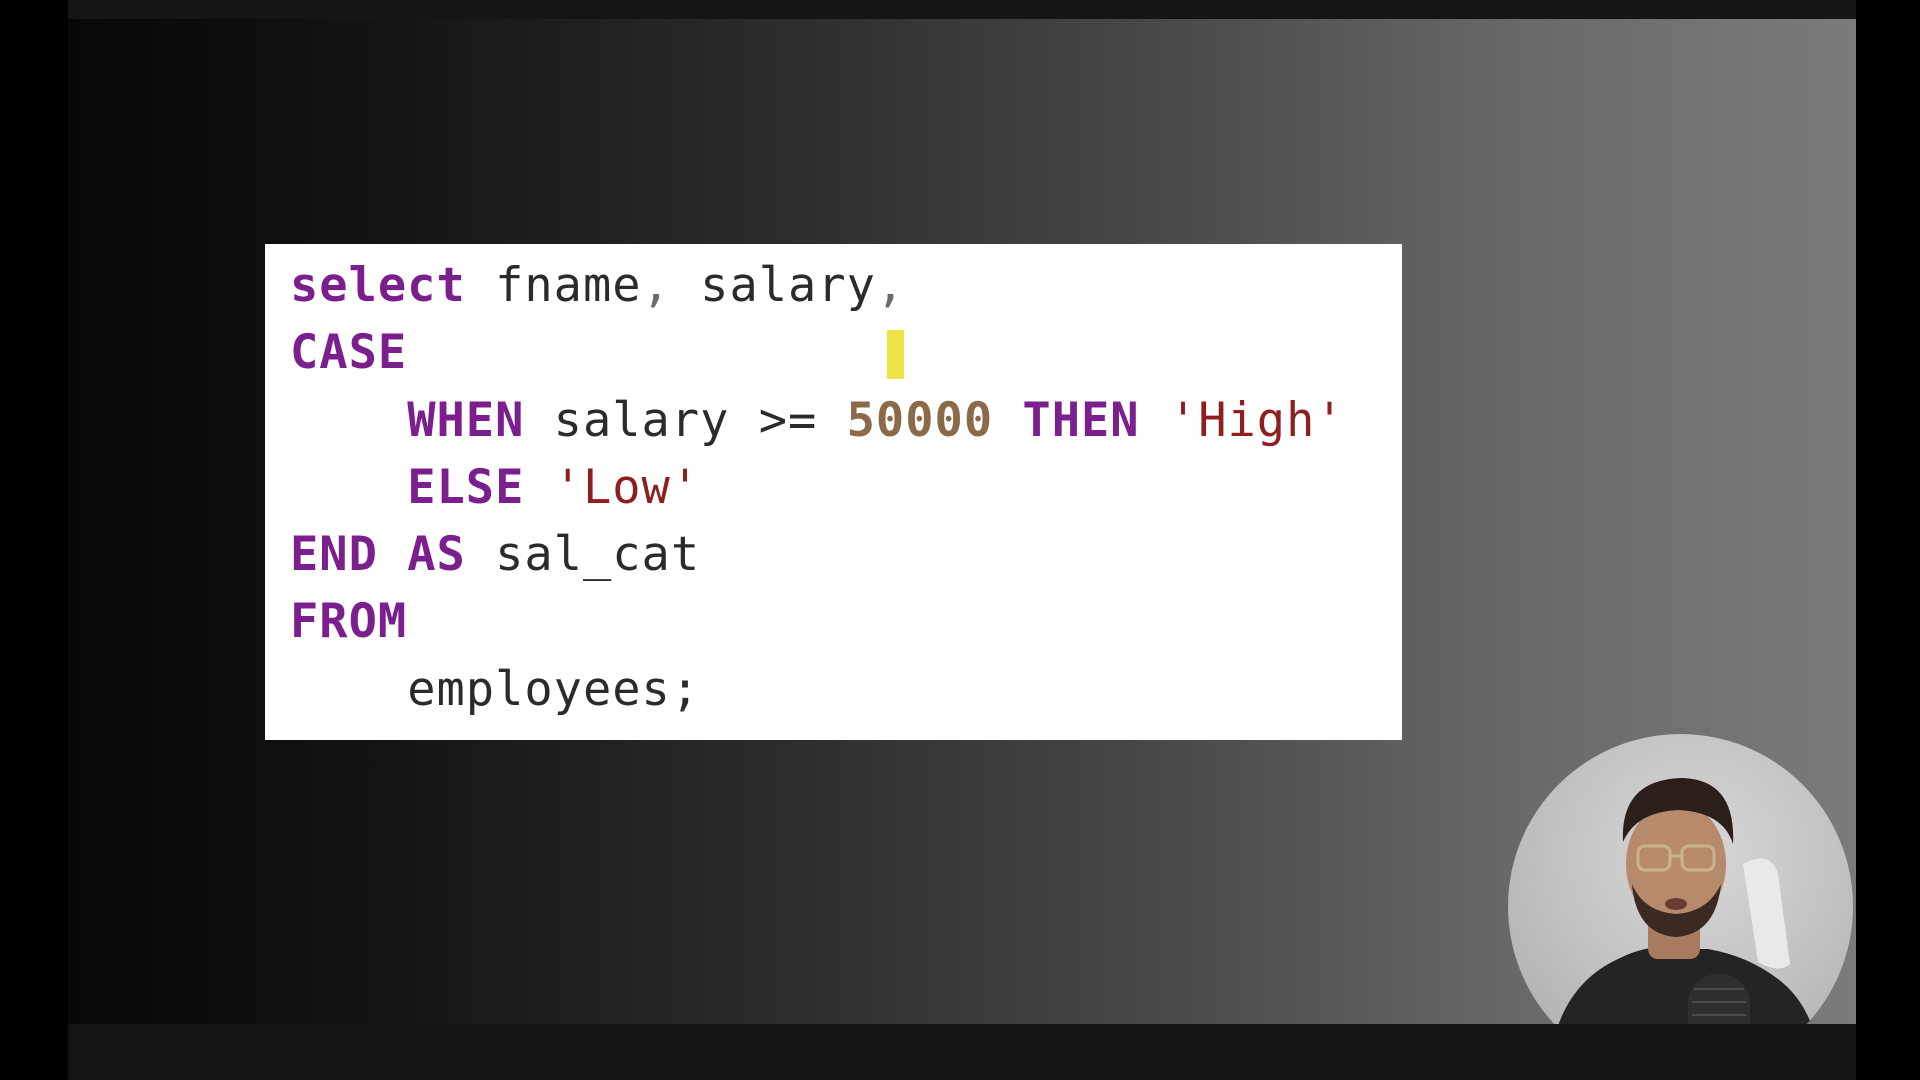 The width and height of the screenshot is (1920, 1080). What do you see at coordinates (846, 554) in the screenshot?
I see `code-line-5: END AS sal_cat` at bounding box center [846, 554].